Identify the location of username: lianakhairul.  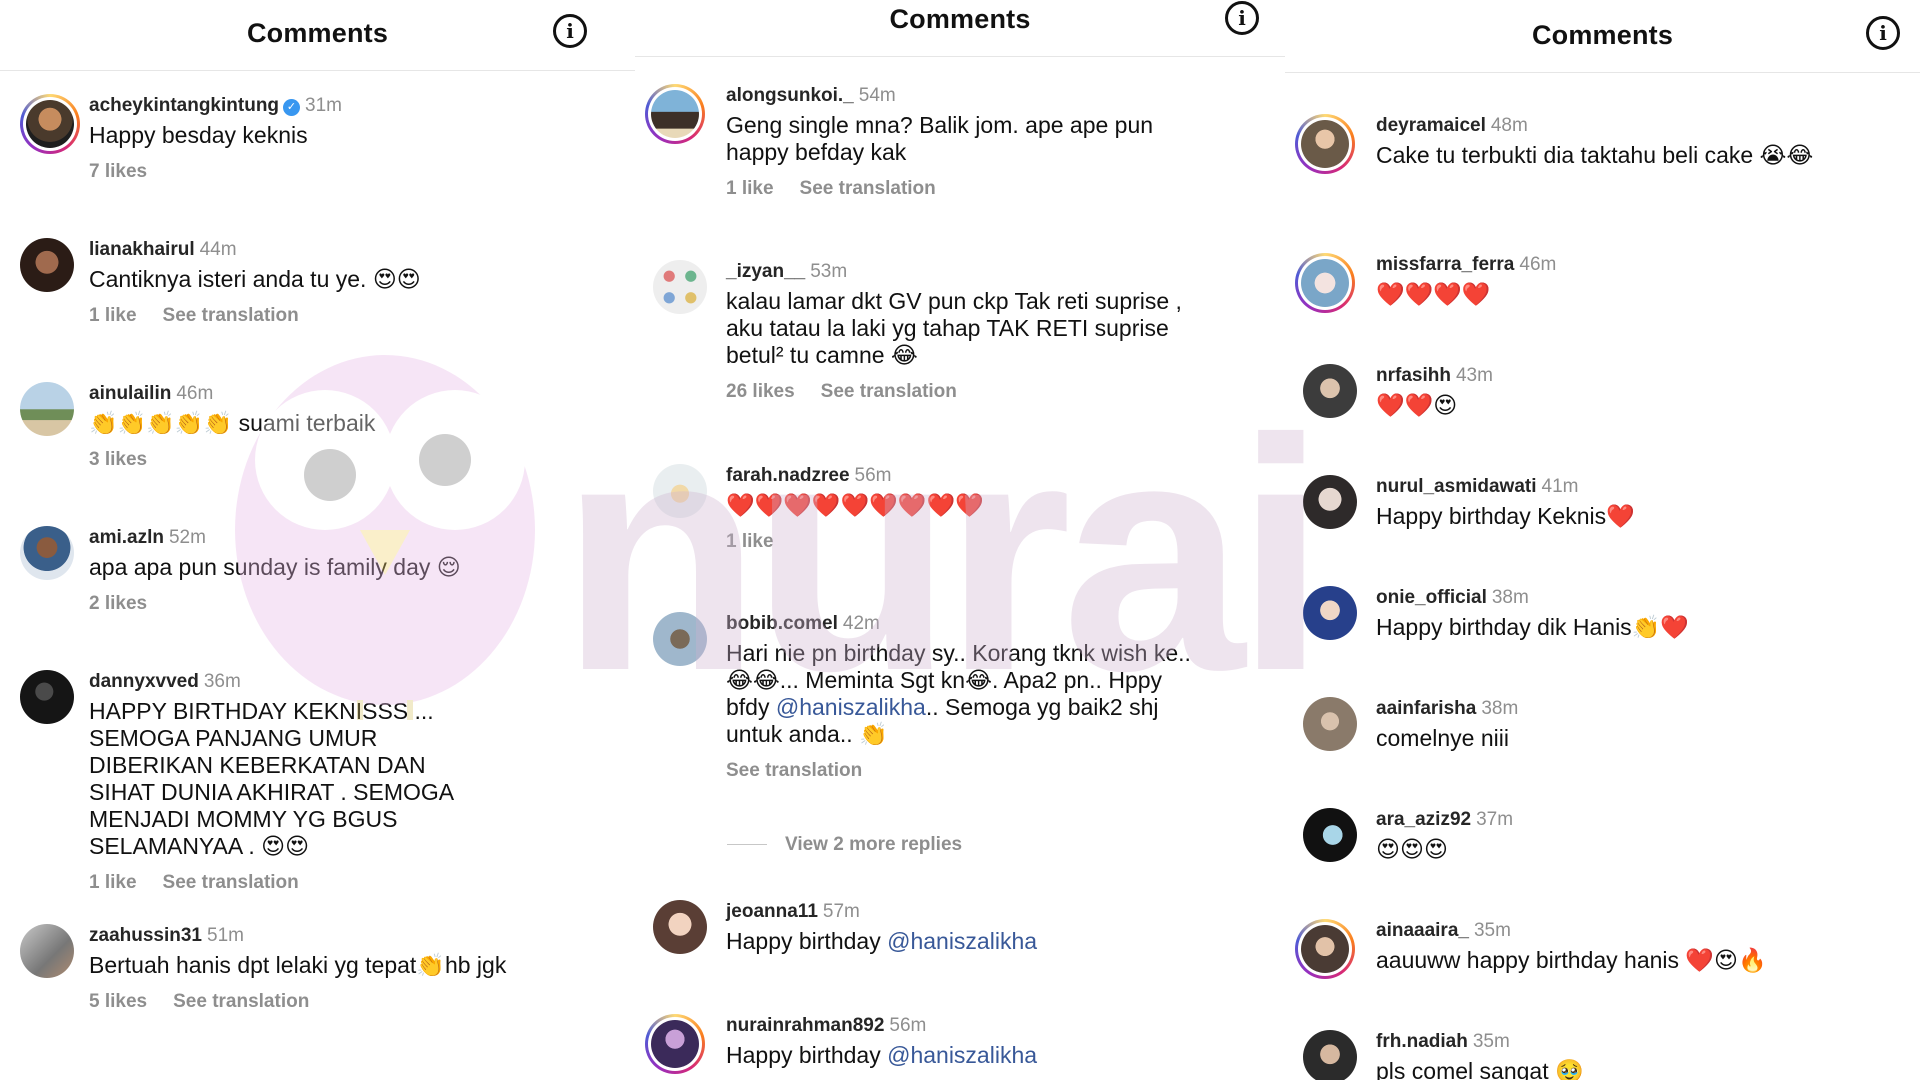
(142, 249).